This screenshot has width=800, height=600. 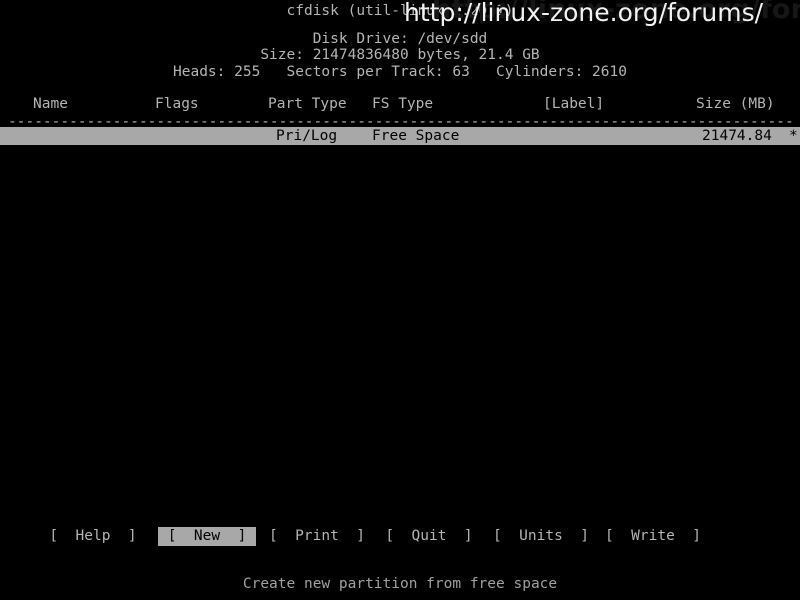 I want to click on button-label: Units, so click(x=541, y=536).